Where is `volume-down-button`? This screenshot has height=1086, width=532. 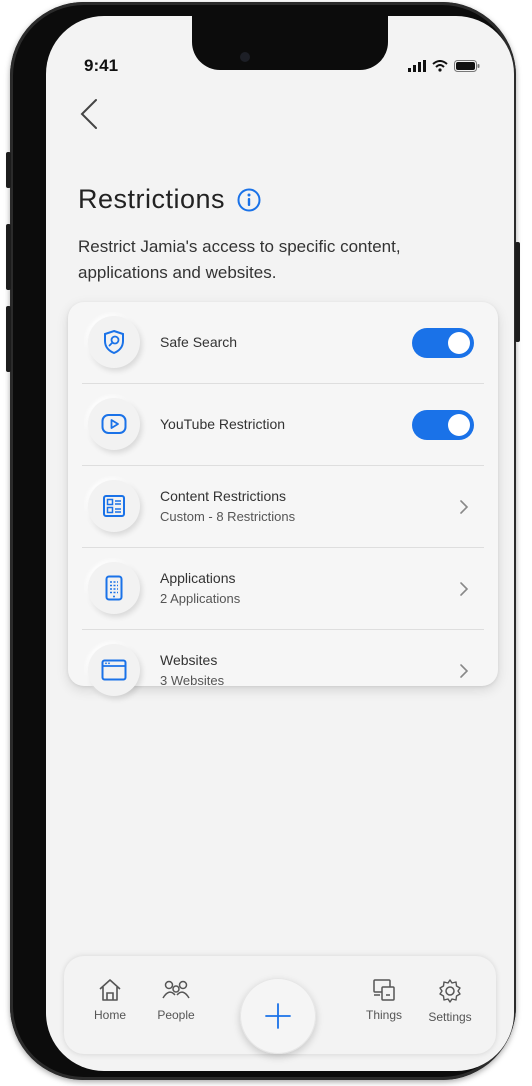
volume-down-button is located at coordinates (8, 339).